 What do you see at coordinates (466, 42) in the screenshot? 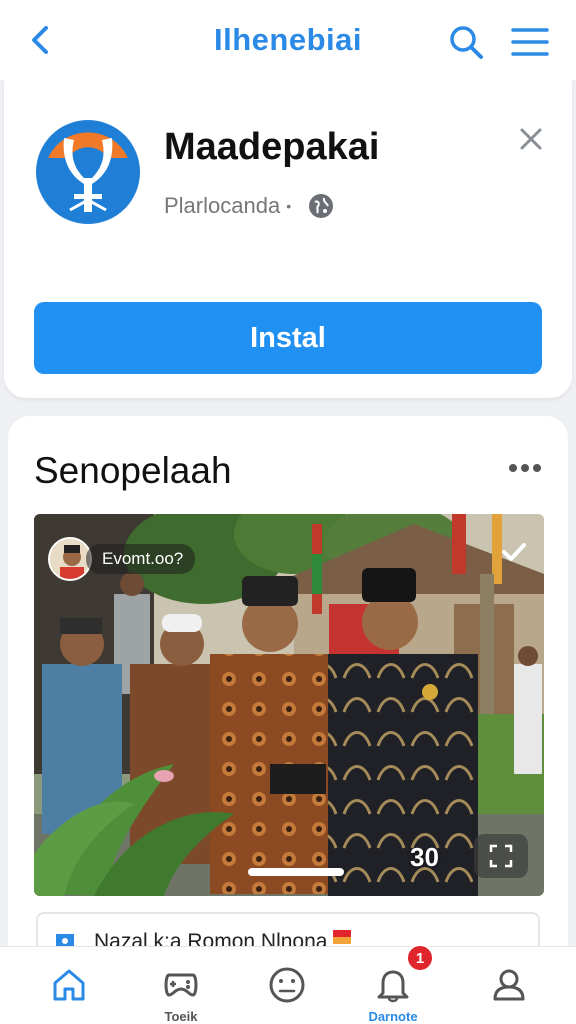
I see `search-icon` at bounding box center [466, 42].